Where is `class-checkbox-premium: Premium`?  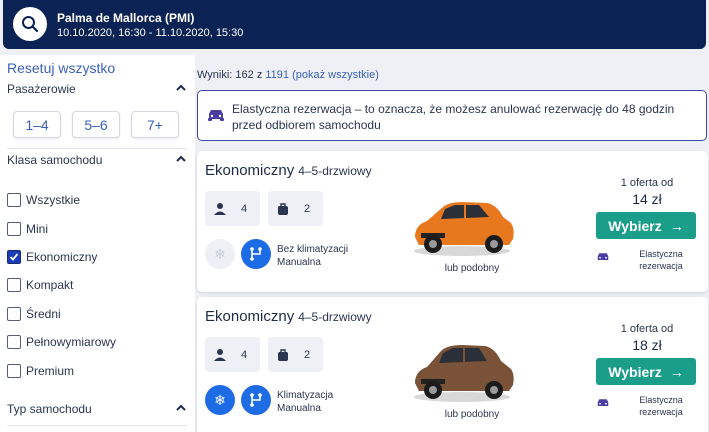 class-checkbox-premium: Premium is located at coordinates (40, 371).